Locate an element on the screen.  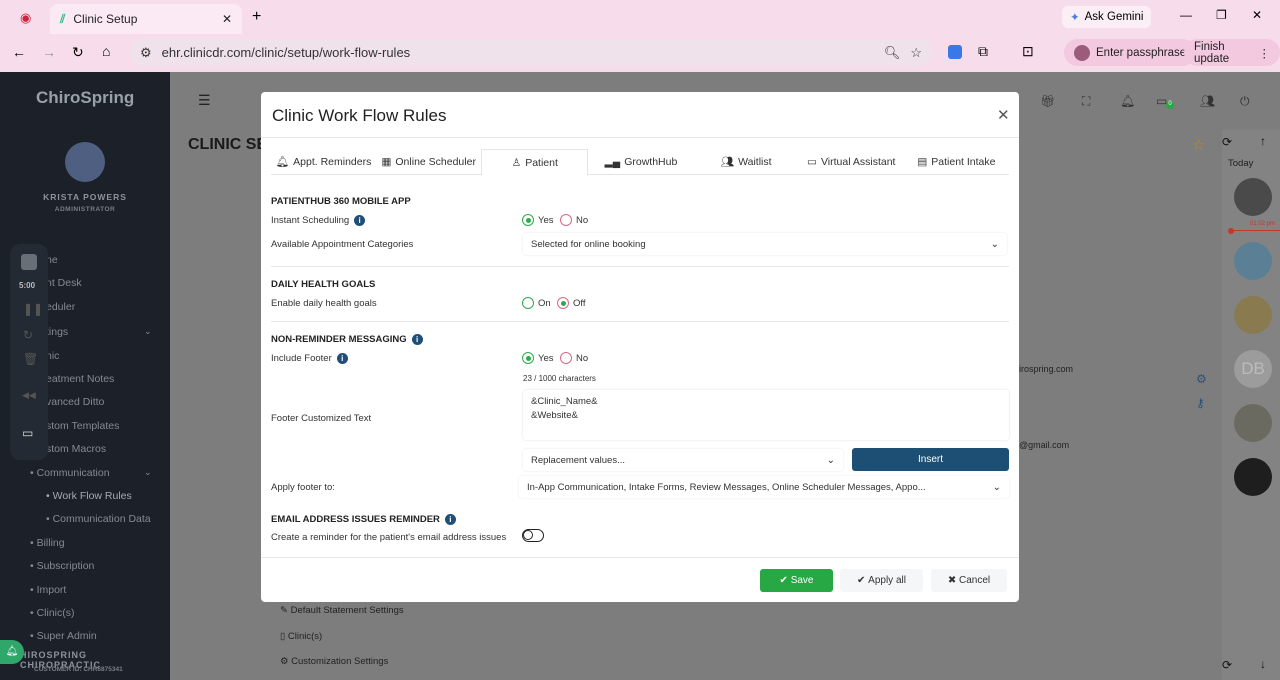
notification-bell-button: 🔔︎ is located at coordinates (12, 652).